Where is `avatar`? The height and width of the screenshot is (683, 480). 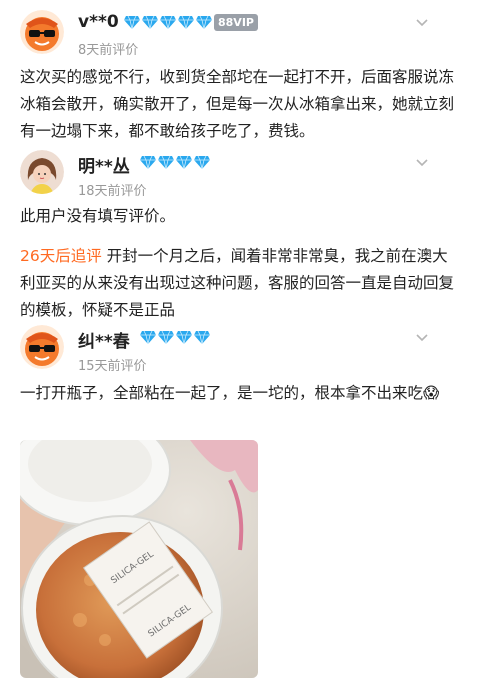 avatar is located at coordinates (42, 347).